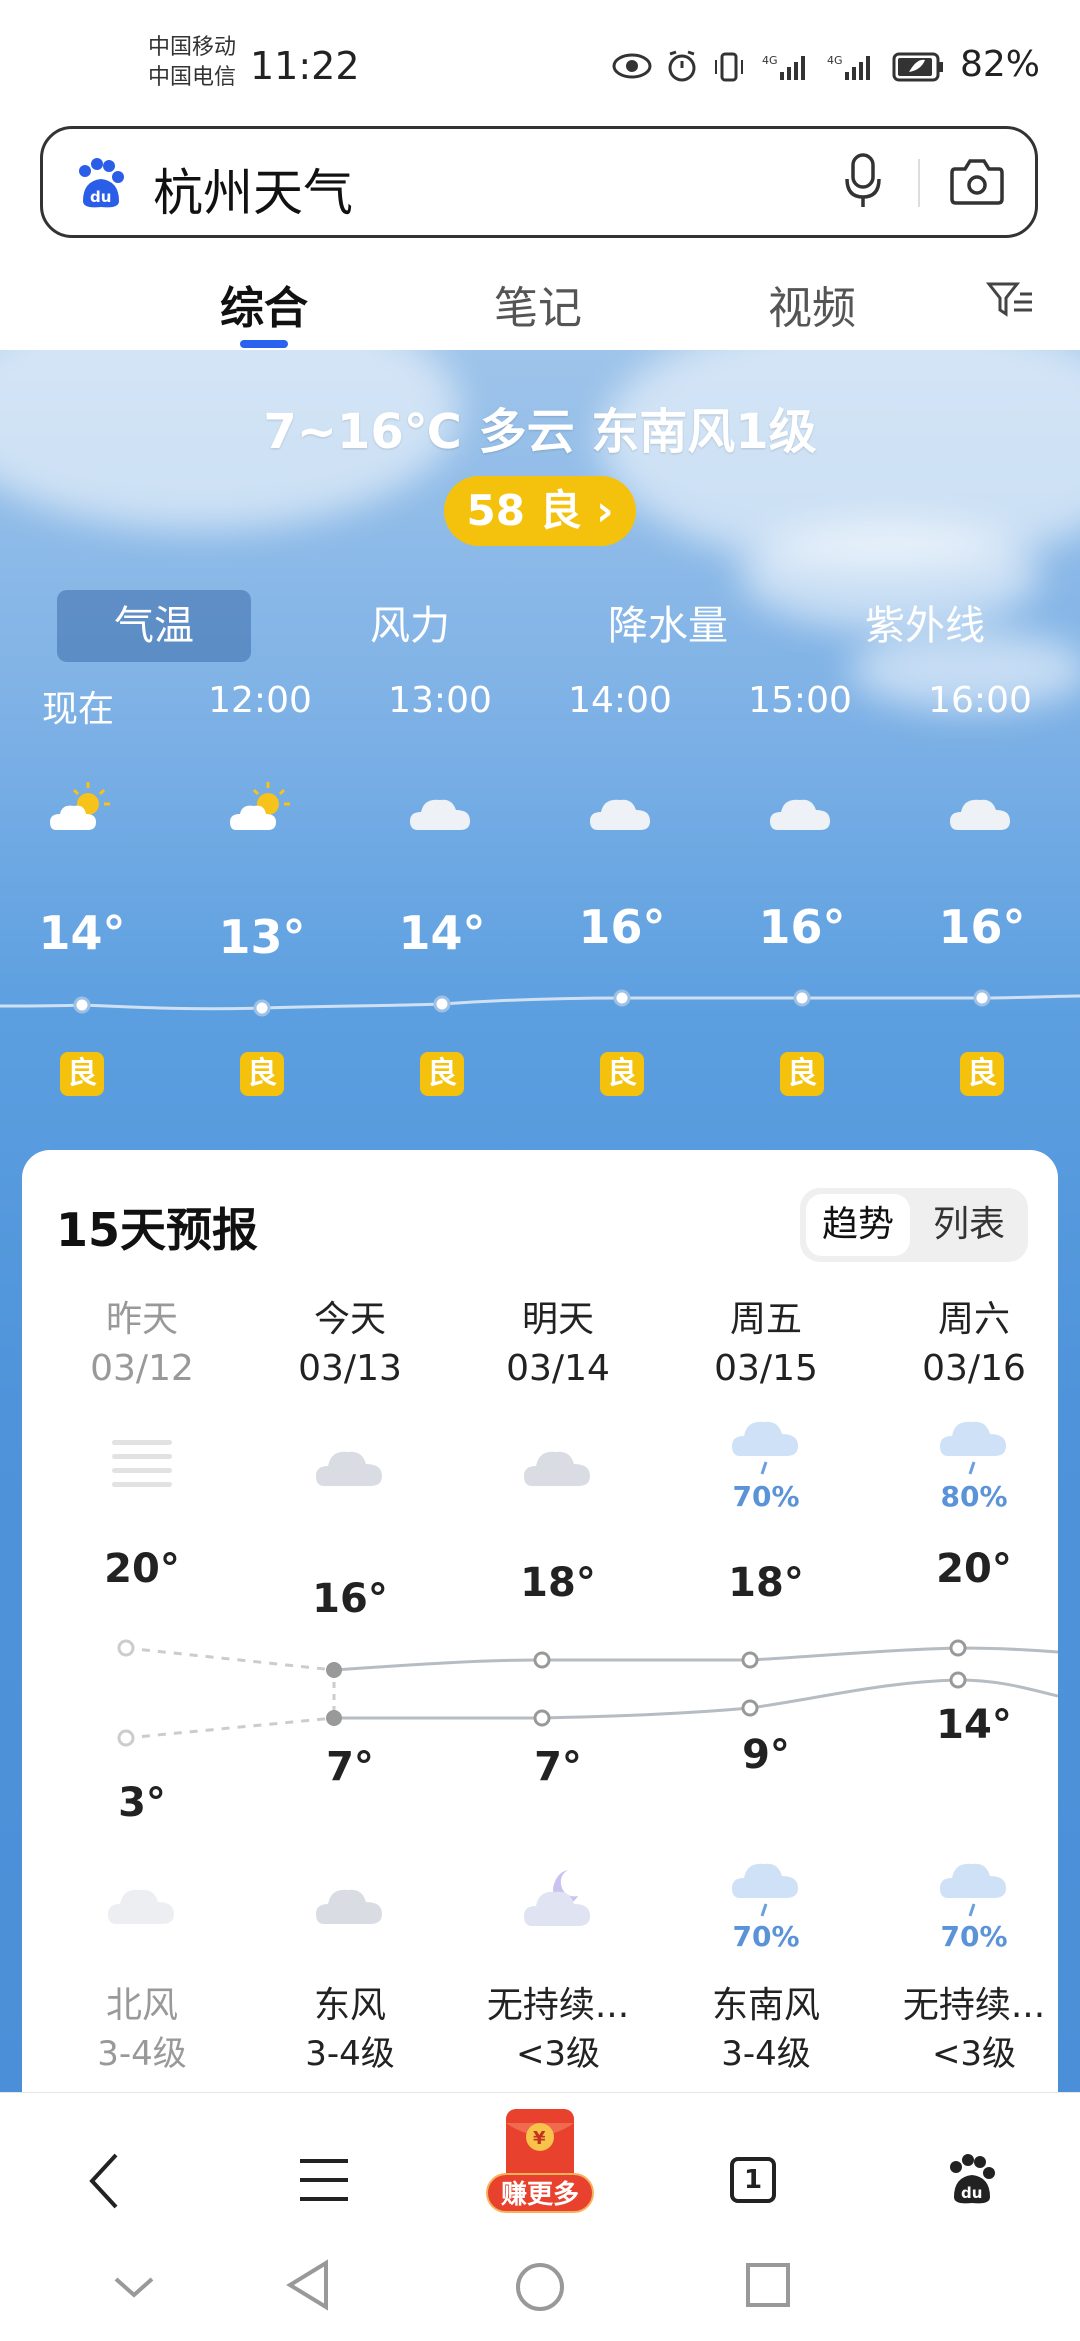  Describe the element at coordinates (766, 1368) in the screenshot. I see `day-date: 03/15` at that location.